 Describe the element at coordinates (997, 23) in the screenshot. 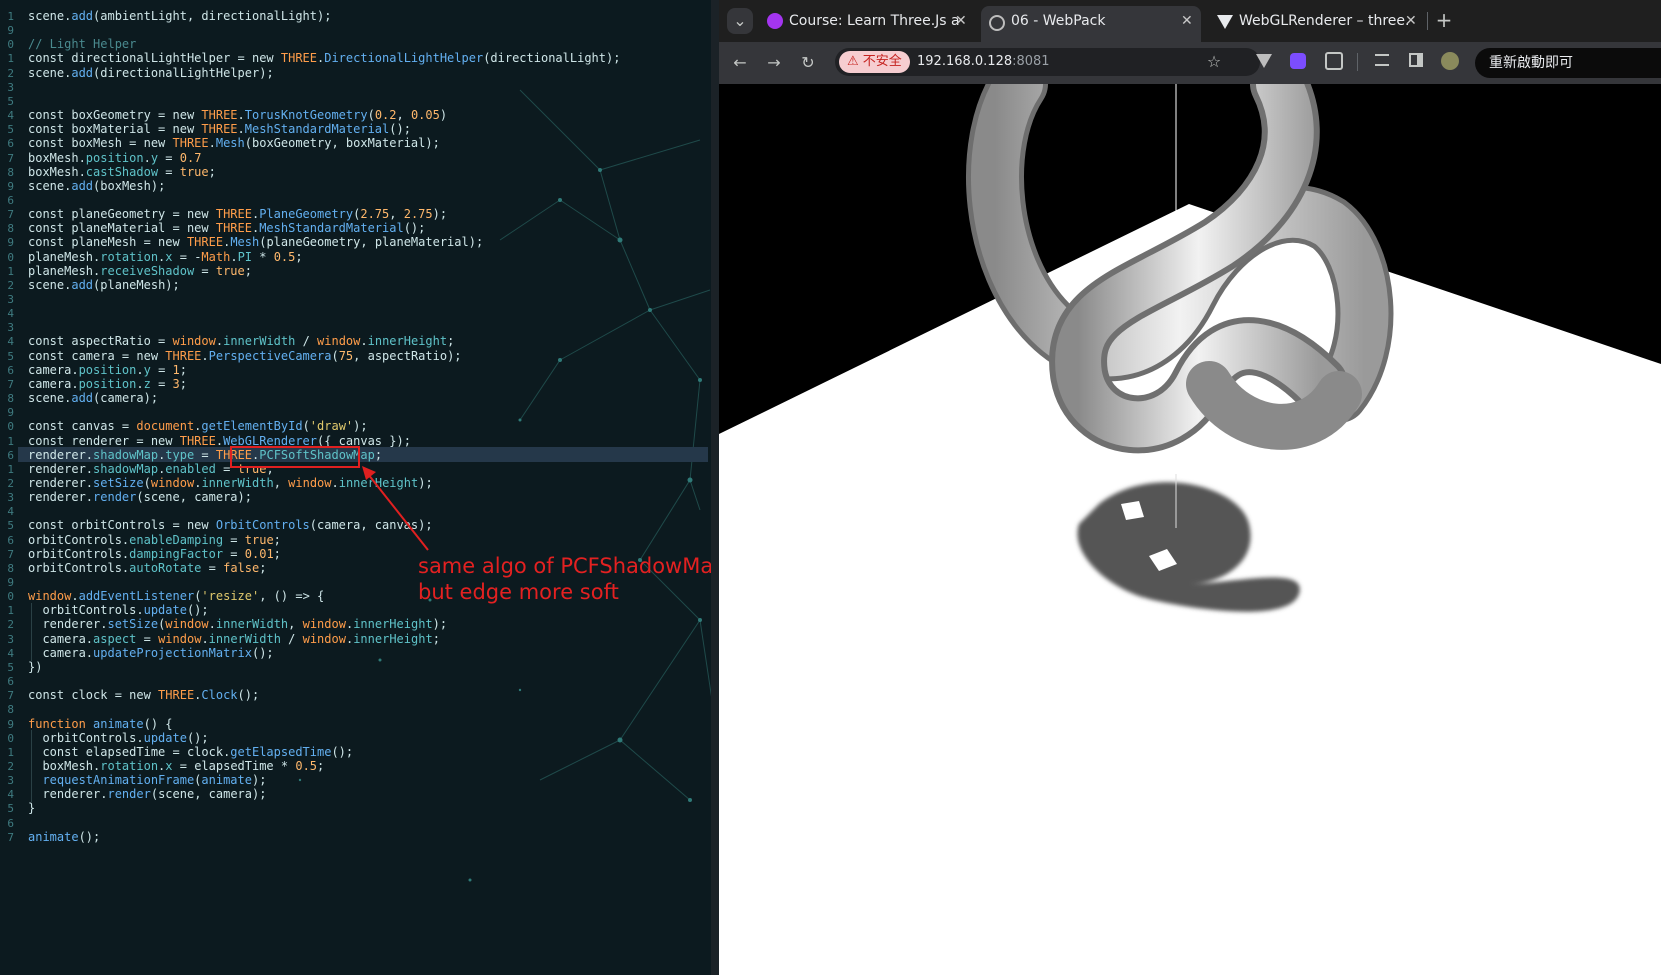

I see `globe-icon` at that location.